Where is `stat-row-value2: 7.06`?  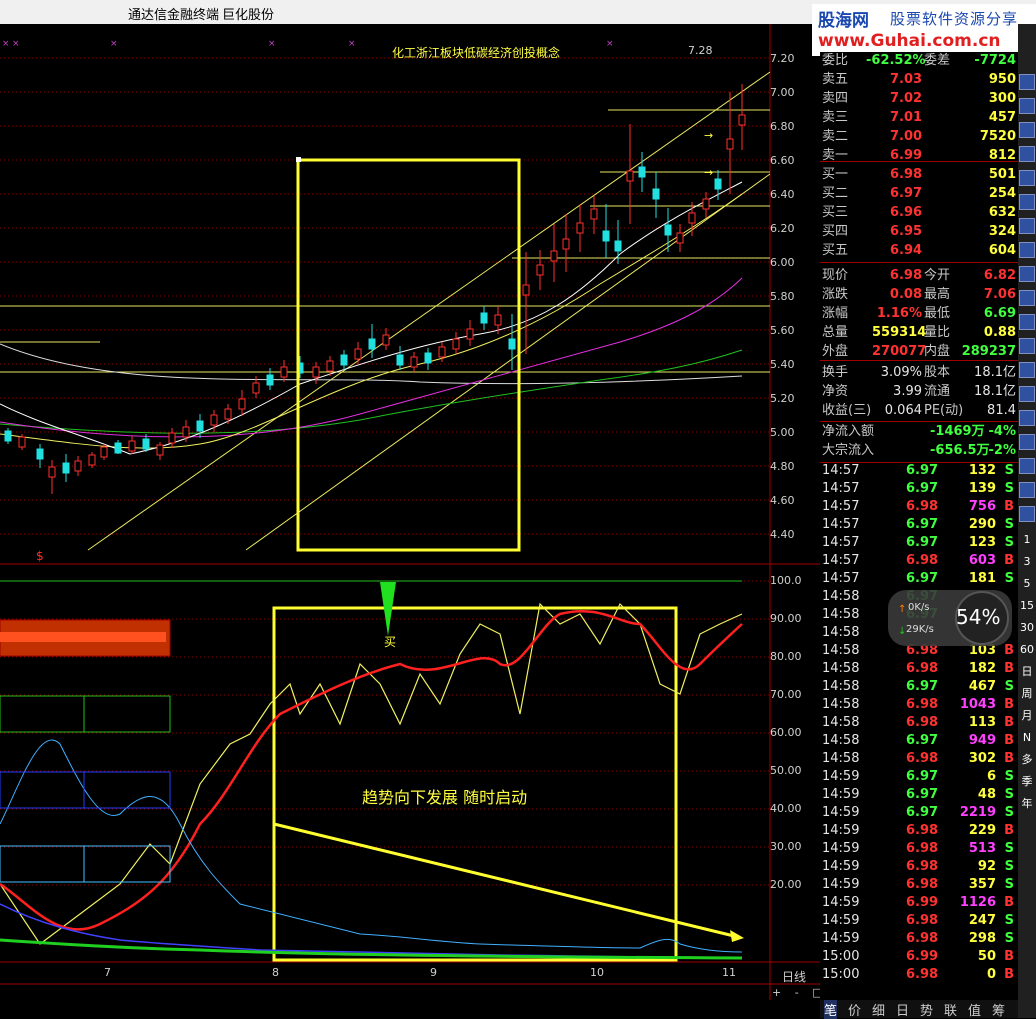 stat-row-value2: 7.06 is located at coordinates (999, 294).